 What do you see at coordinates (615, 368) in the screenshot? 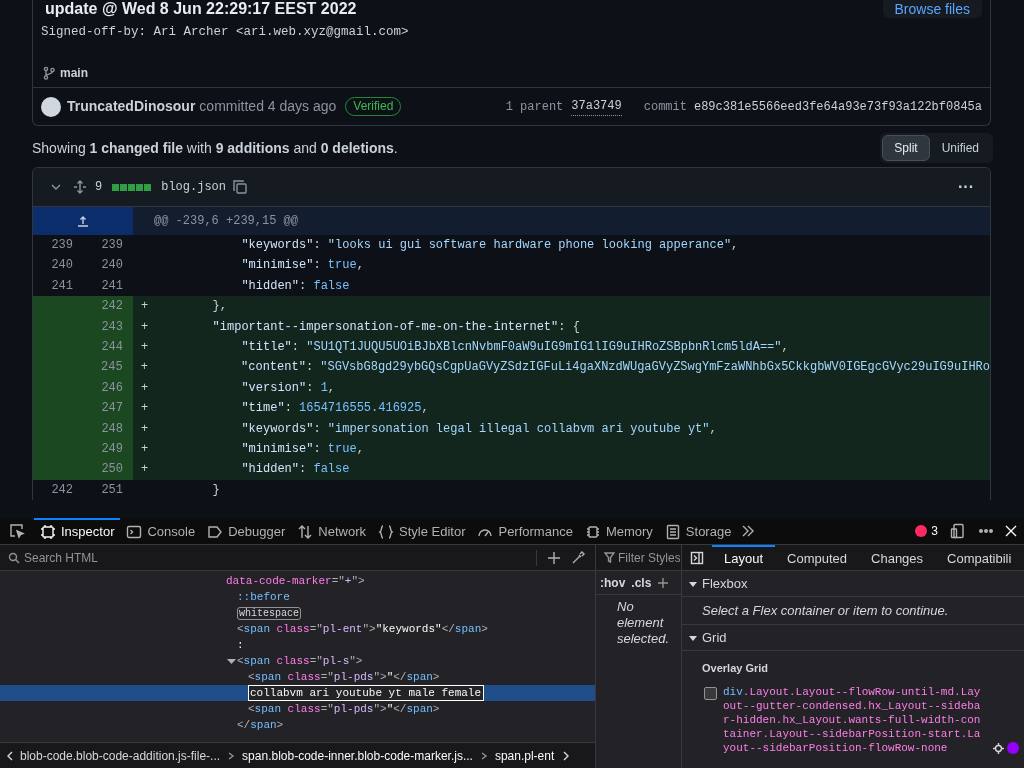
I see `code-line: "content": "SGVsbG8gd29ybGQsCgpUaGVyZSdzIGFuLi4gaXNzdWUgaGVyZSwgYmFzaWNhbGx5CkkgbWV0IGEgcGVyc29uIG9uIHRo` at bounding box center [615, 368].